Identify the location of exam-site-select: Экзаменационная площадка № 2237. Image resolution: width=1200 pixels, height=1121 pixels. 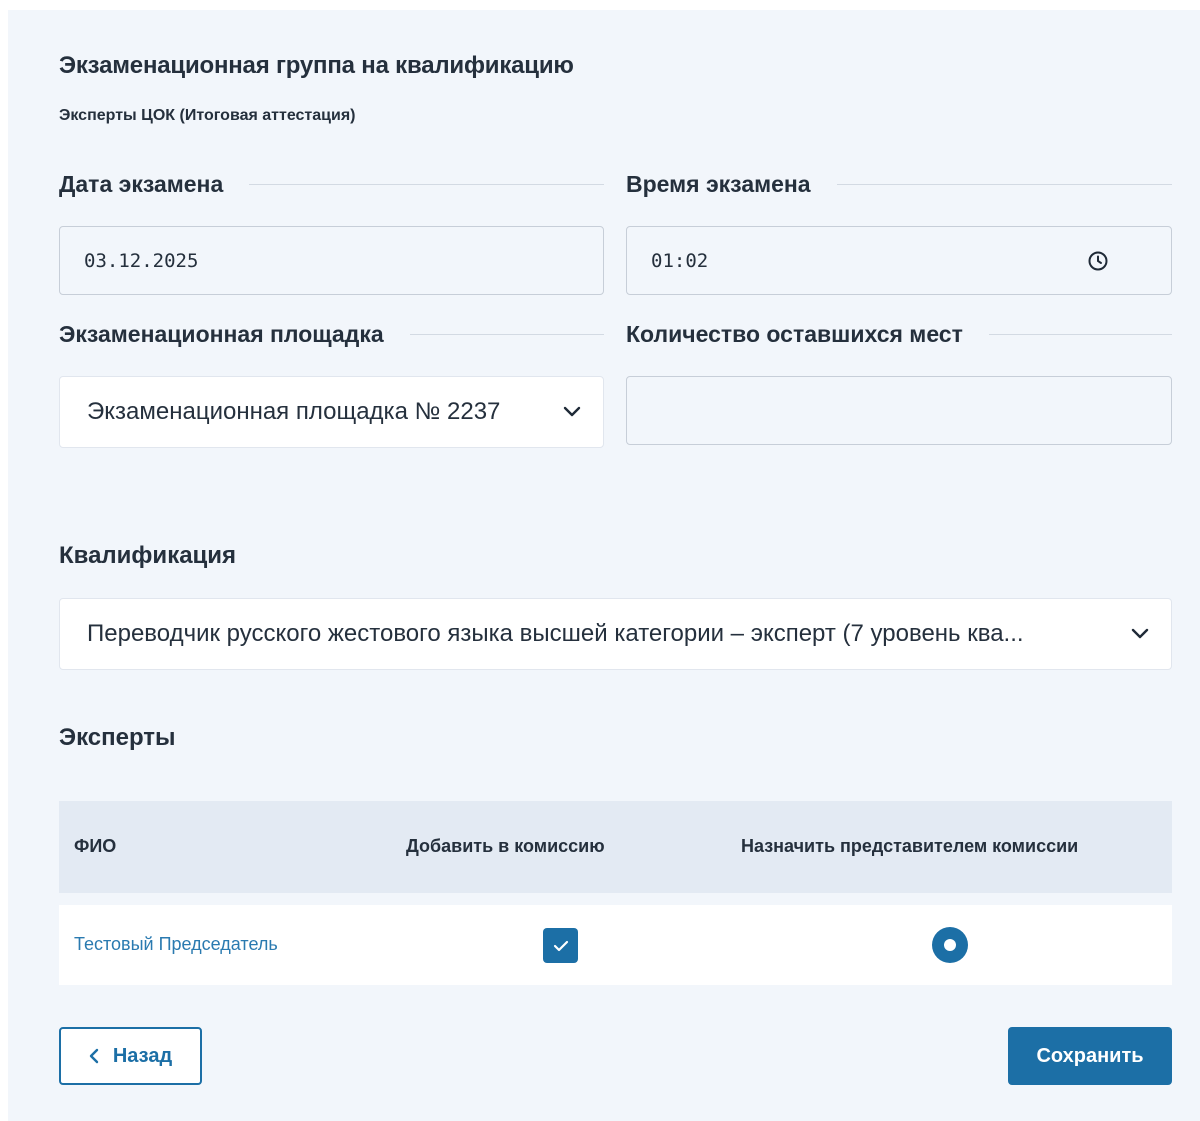
(331, 412).